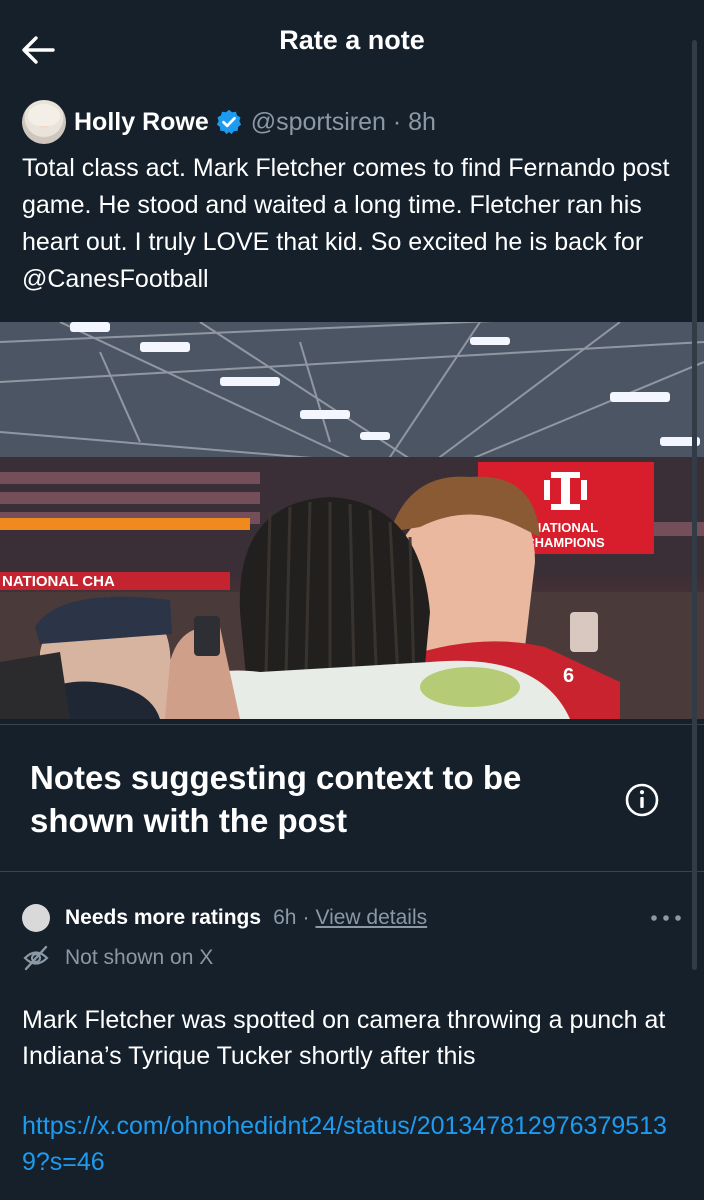 This screenshot has height=1200, width=704. Describe the element at coordinates (371, 918) in the screenshot. I see `view-details-link: View details` at that location.